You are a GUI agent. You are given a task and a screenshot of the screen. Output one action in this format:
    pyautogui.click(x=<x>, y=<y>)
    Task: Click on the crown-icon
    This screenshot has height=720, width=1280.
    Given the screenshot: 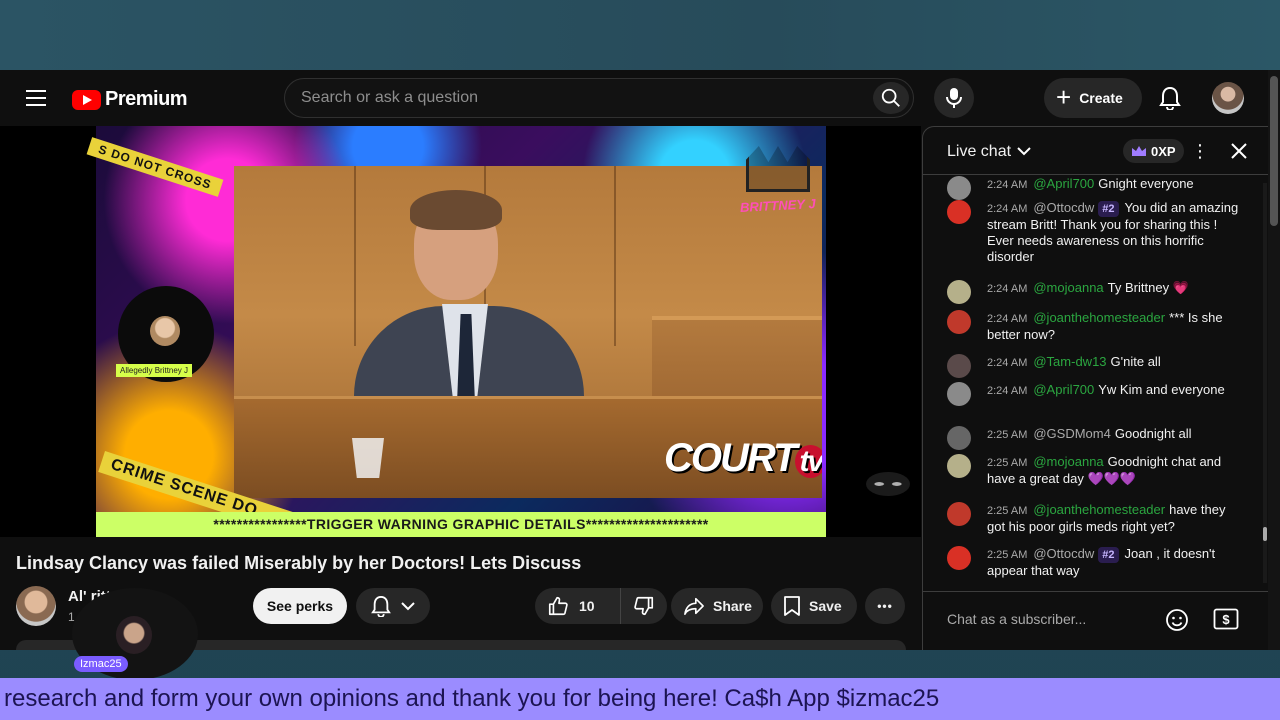 What is the action you would take?
    pyautogui.click(x=778, y=169)
    